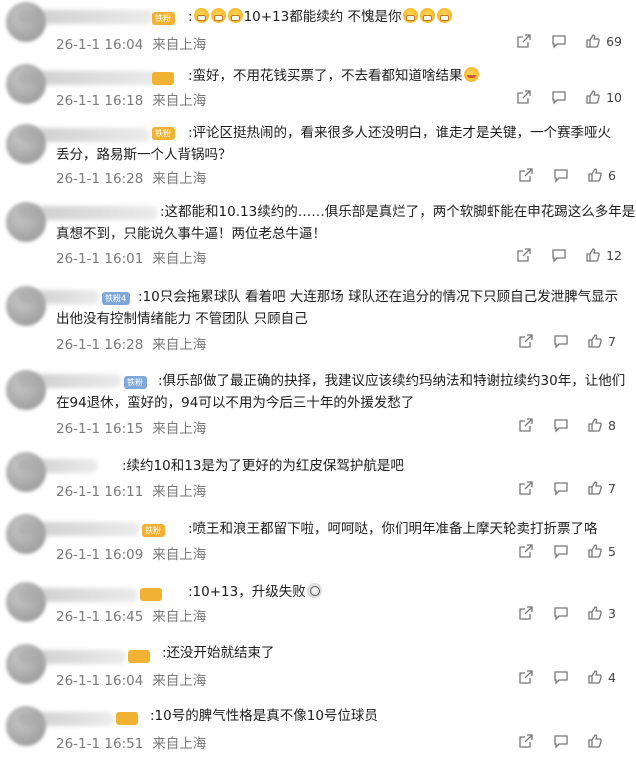  What do you see at coordinates (398, 212) in the screenshot?
I see `comment-text-line: :这都能和10.13续约的……俱乐部是真烂了，两个软脚虾能在申花踢这么多年是` at bounding box center [398, 212].